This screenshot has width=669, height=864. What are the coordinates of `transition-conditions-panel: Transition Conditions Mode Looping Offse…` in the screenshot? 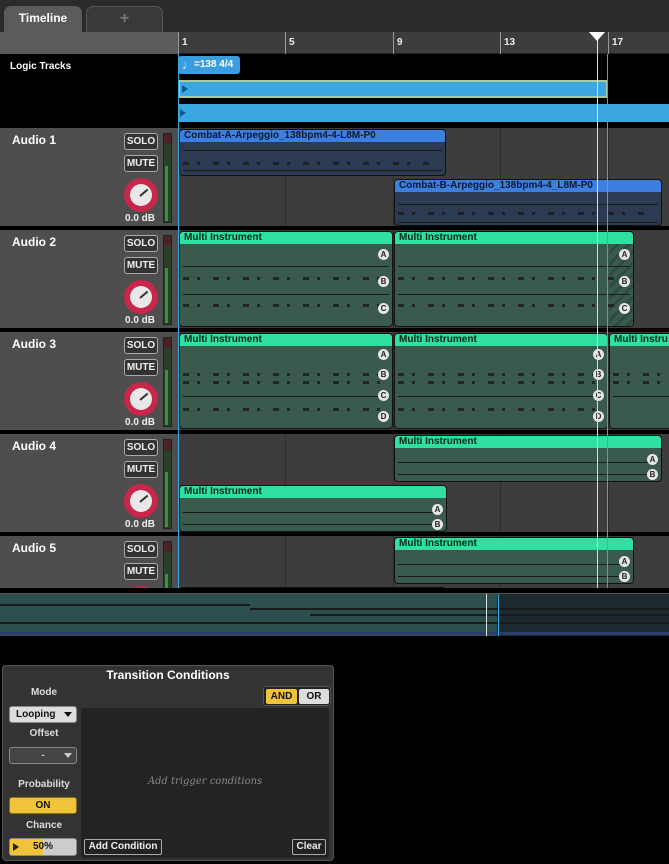 It's located at (168, 763).